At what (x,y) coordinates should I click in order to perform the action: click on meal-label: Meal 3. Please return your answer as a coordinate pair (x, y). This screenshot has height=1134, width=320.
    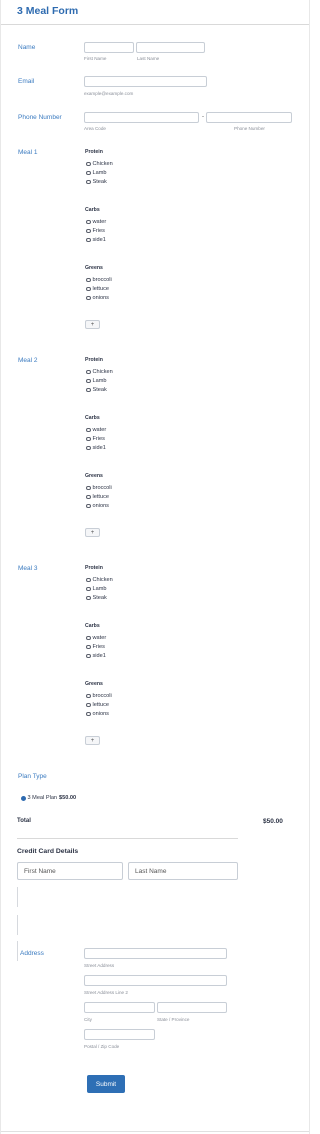
    Looking at the image, I should click on (28, 568).